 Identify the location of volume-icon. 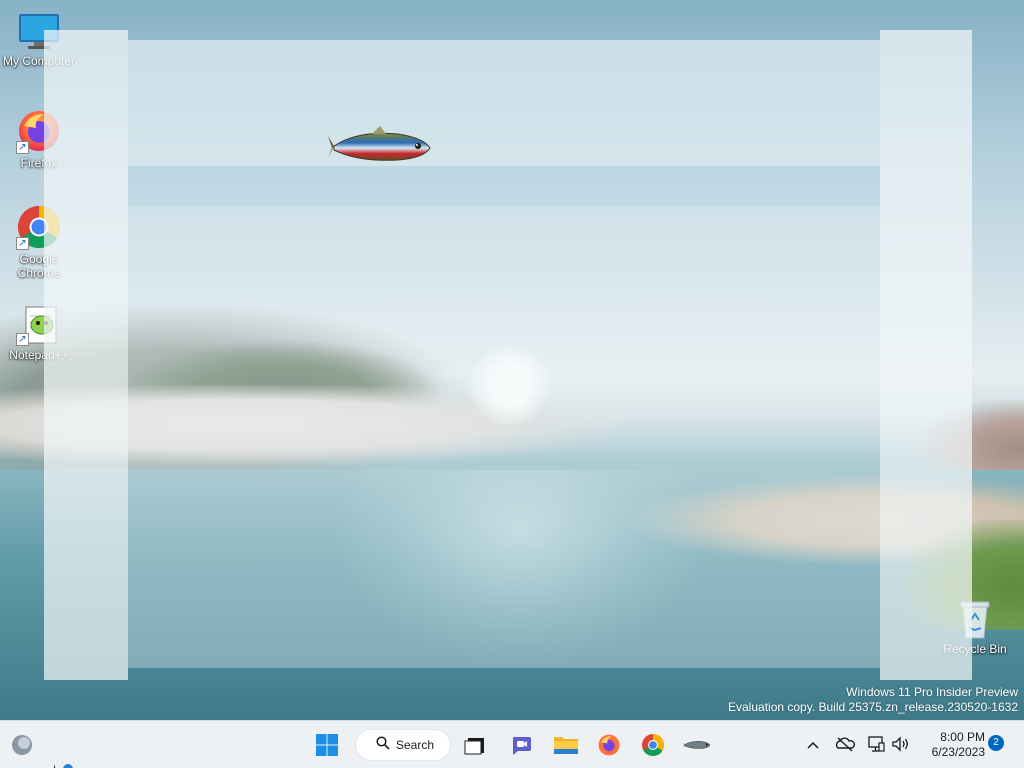
(900, 744).